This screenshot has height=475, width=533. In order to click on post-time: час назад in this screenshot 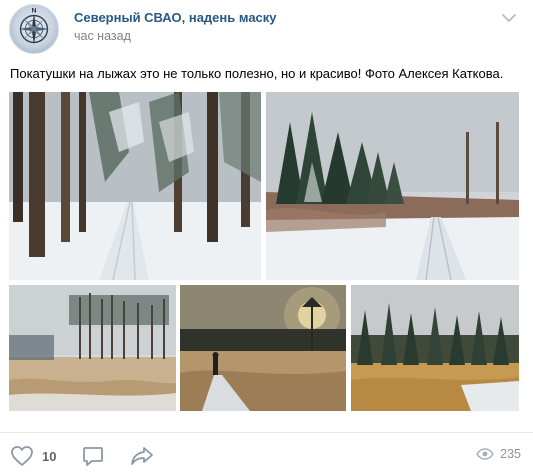, I will do `click(102, 36)`.